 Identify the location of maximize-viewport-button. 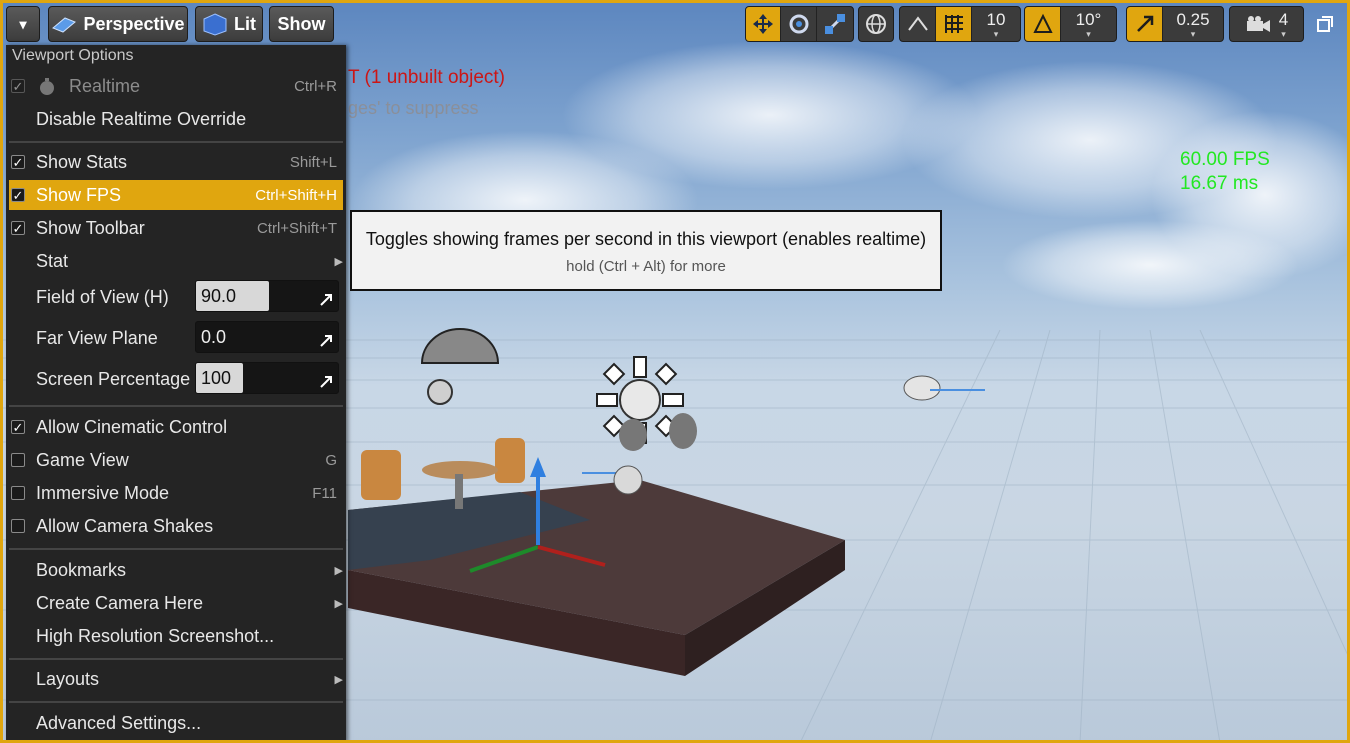
(1325, 24).